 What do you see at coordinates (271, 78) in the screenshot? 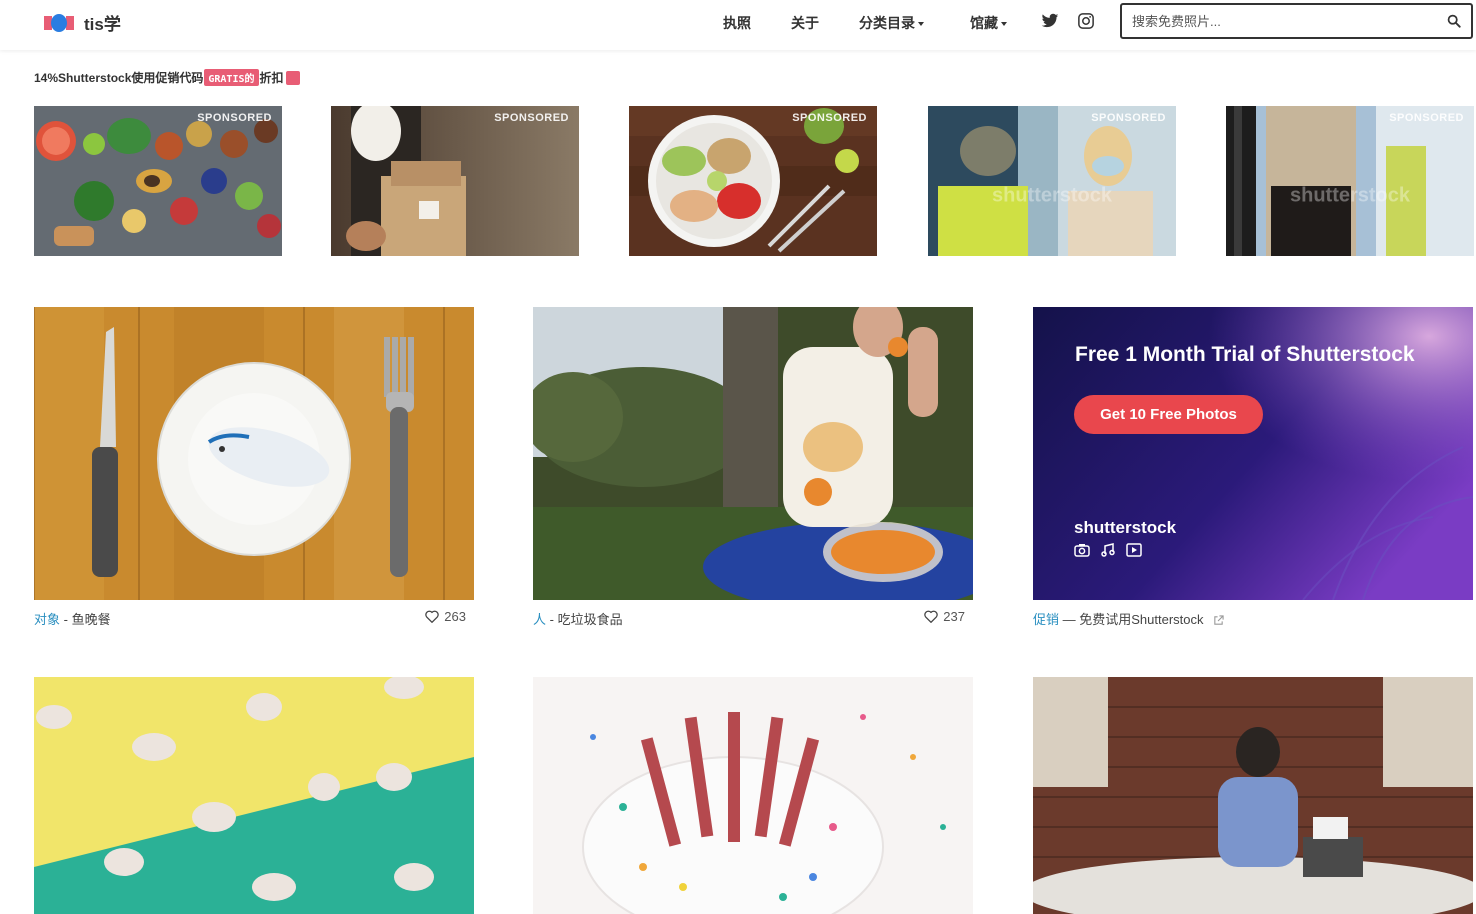
I see `promo-text-end: 折扣` at bounding box center [271, 78].